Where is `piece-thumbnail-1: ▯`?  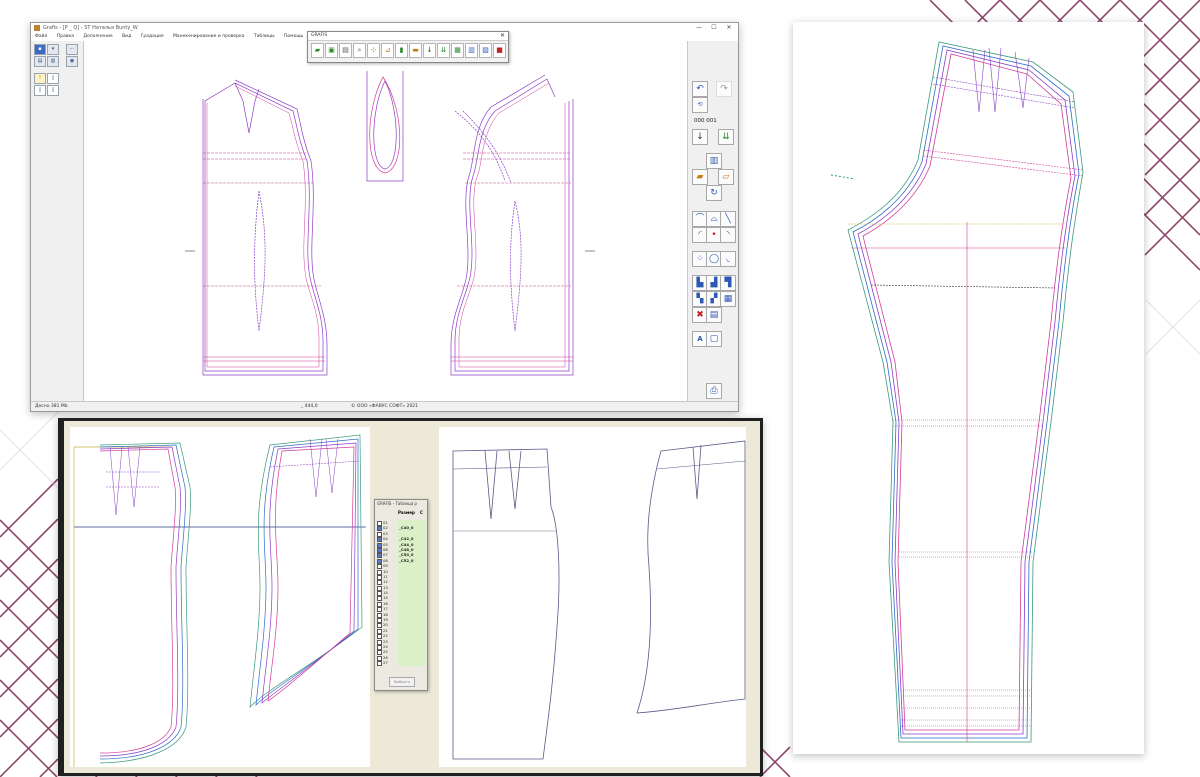
piece-thumbnail-1: ▯ is located at coordinates (53, 78).